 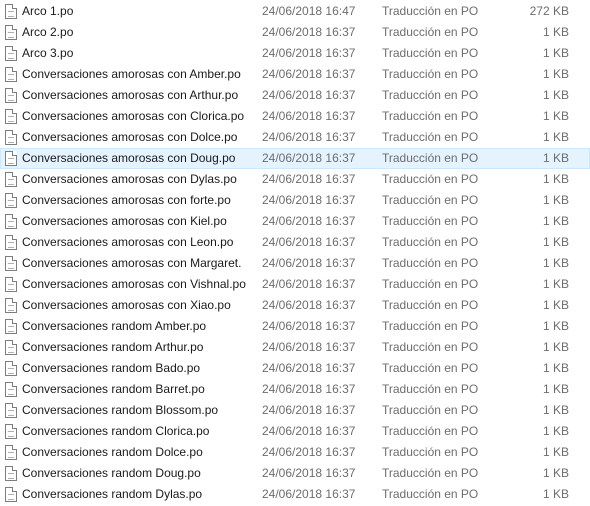 What do you see at coordinates (134, 284) in the screenshot?
I see `file-name: Conversaciones amorosas con Vishnal.po` at bounding box center [134, 284].